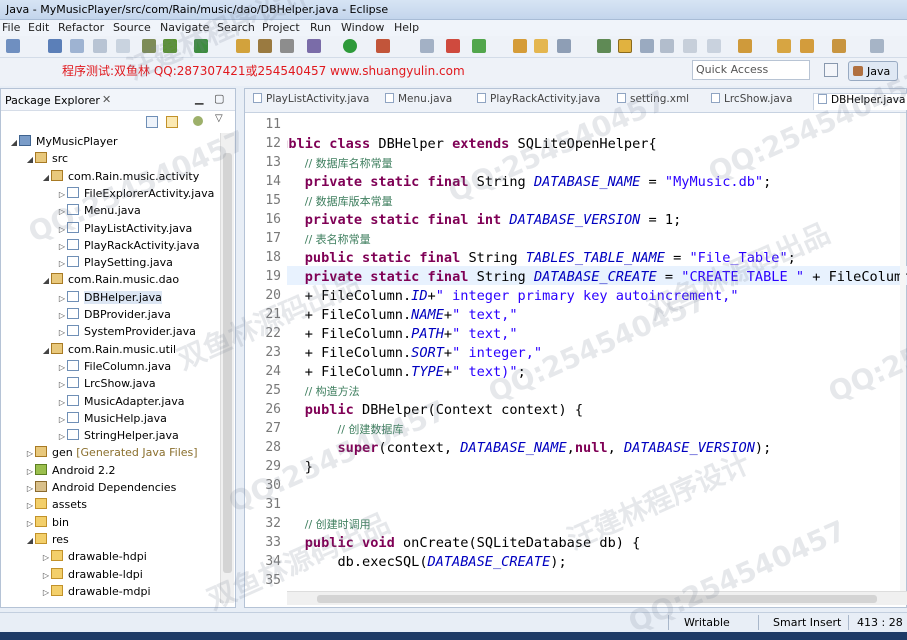 Image resolution: width=907 pixels, height=640 pixels. Describe the element at coordinates (70, 470) in the screenshot. I see `tree-item: ▷ Android 2.2` at that location.